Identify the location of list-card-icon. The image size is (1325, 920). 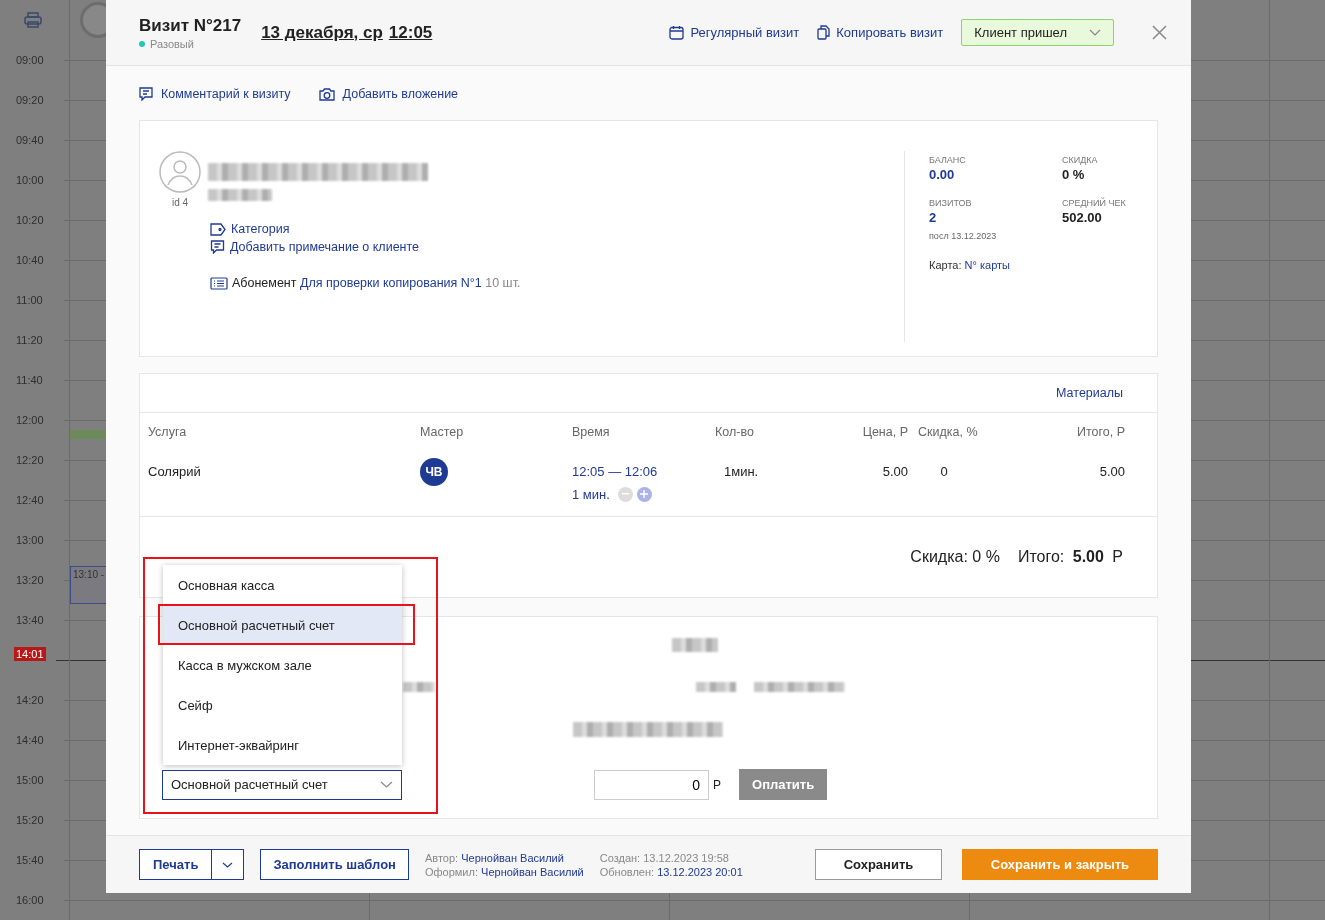
(219, 283).